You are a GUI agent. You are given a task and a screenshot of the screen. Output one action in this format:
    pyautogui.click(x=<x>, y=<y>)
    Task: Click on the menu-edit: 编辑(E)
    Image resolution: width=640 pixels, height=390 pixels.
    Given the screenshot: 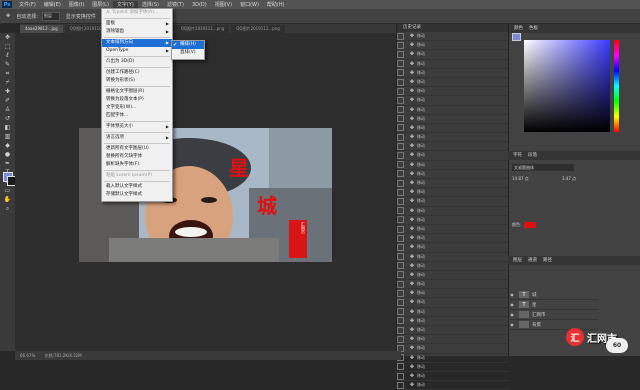 What is the action you would take?
    pyautogui.click(x=52, y=4)
    